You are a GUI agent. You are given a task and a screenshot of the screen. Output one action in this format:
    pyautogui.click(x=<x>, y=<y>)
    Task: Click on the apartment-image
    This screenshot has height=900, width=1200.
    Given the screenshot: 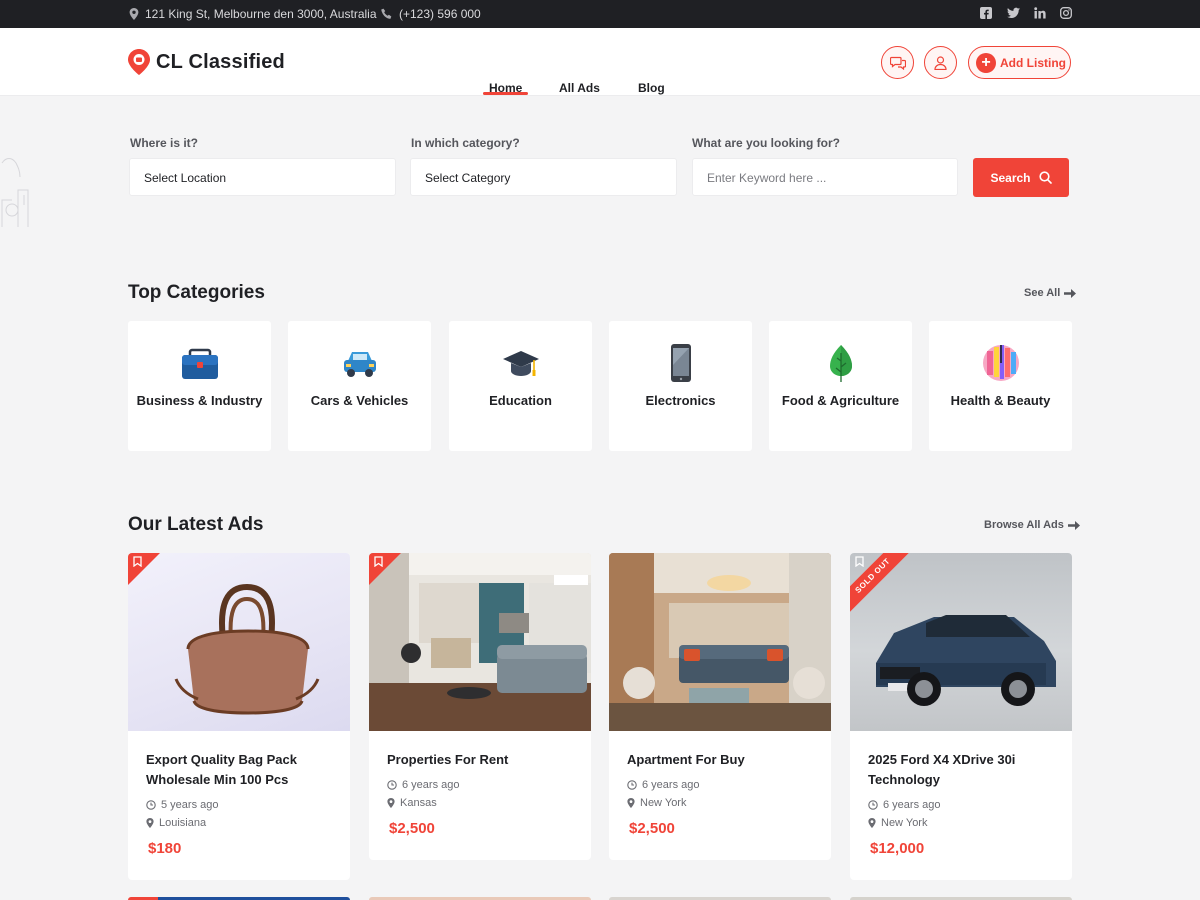 What is the action you would take?
    pyautogui.click(x=720, y=642)
    